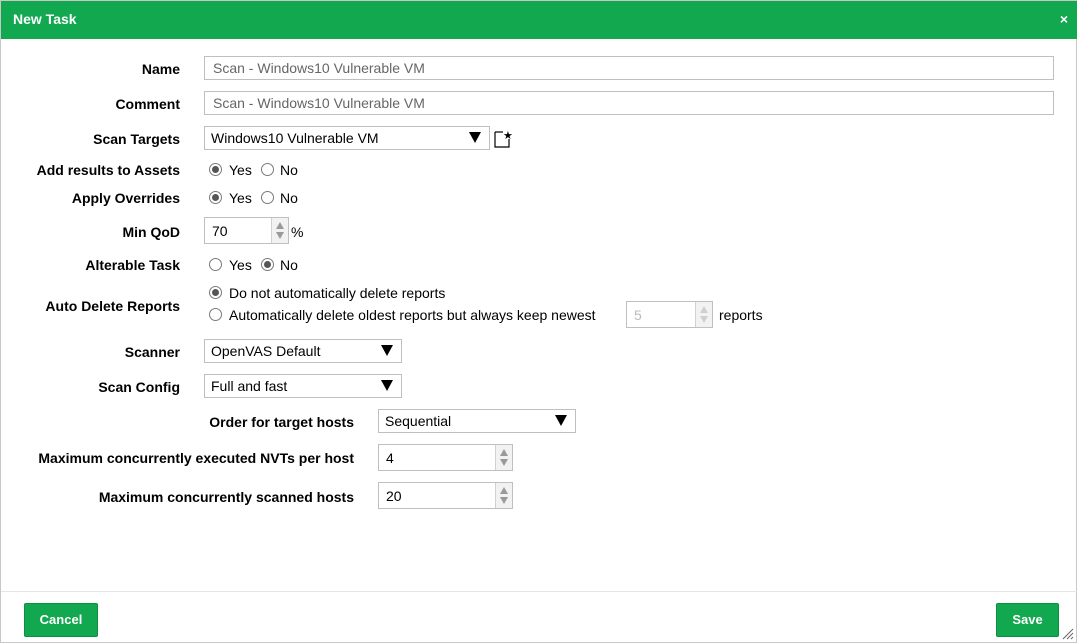  I want to click on apply-overrides-yes-radio, so click(215, 197).